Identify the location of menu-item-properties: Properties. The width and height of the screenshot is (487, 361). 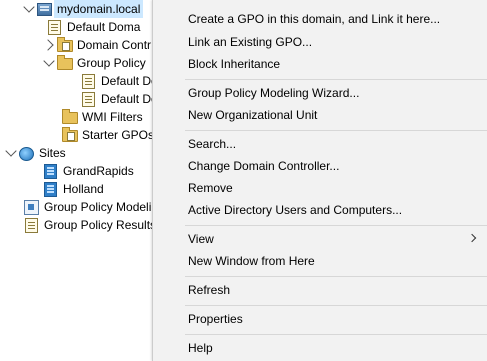
(320, 319).